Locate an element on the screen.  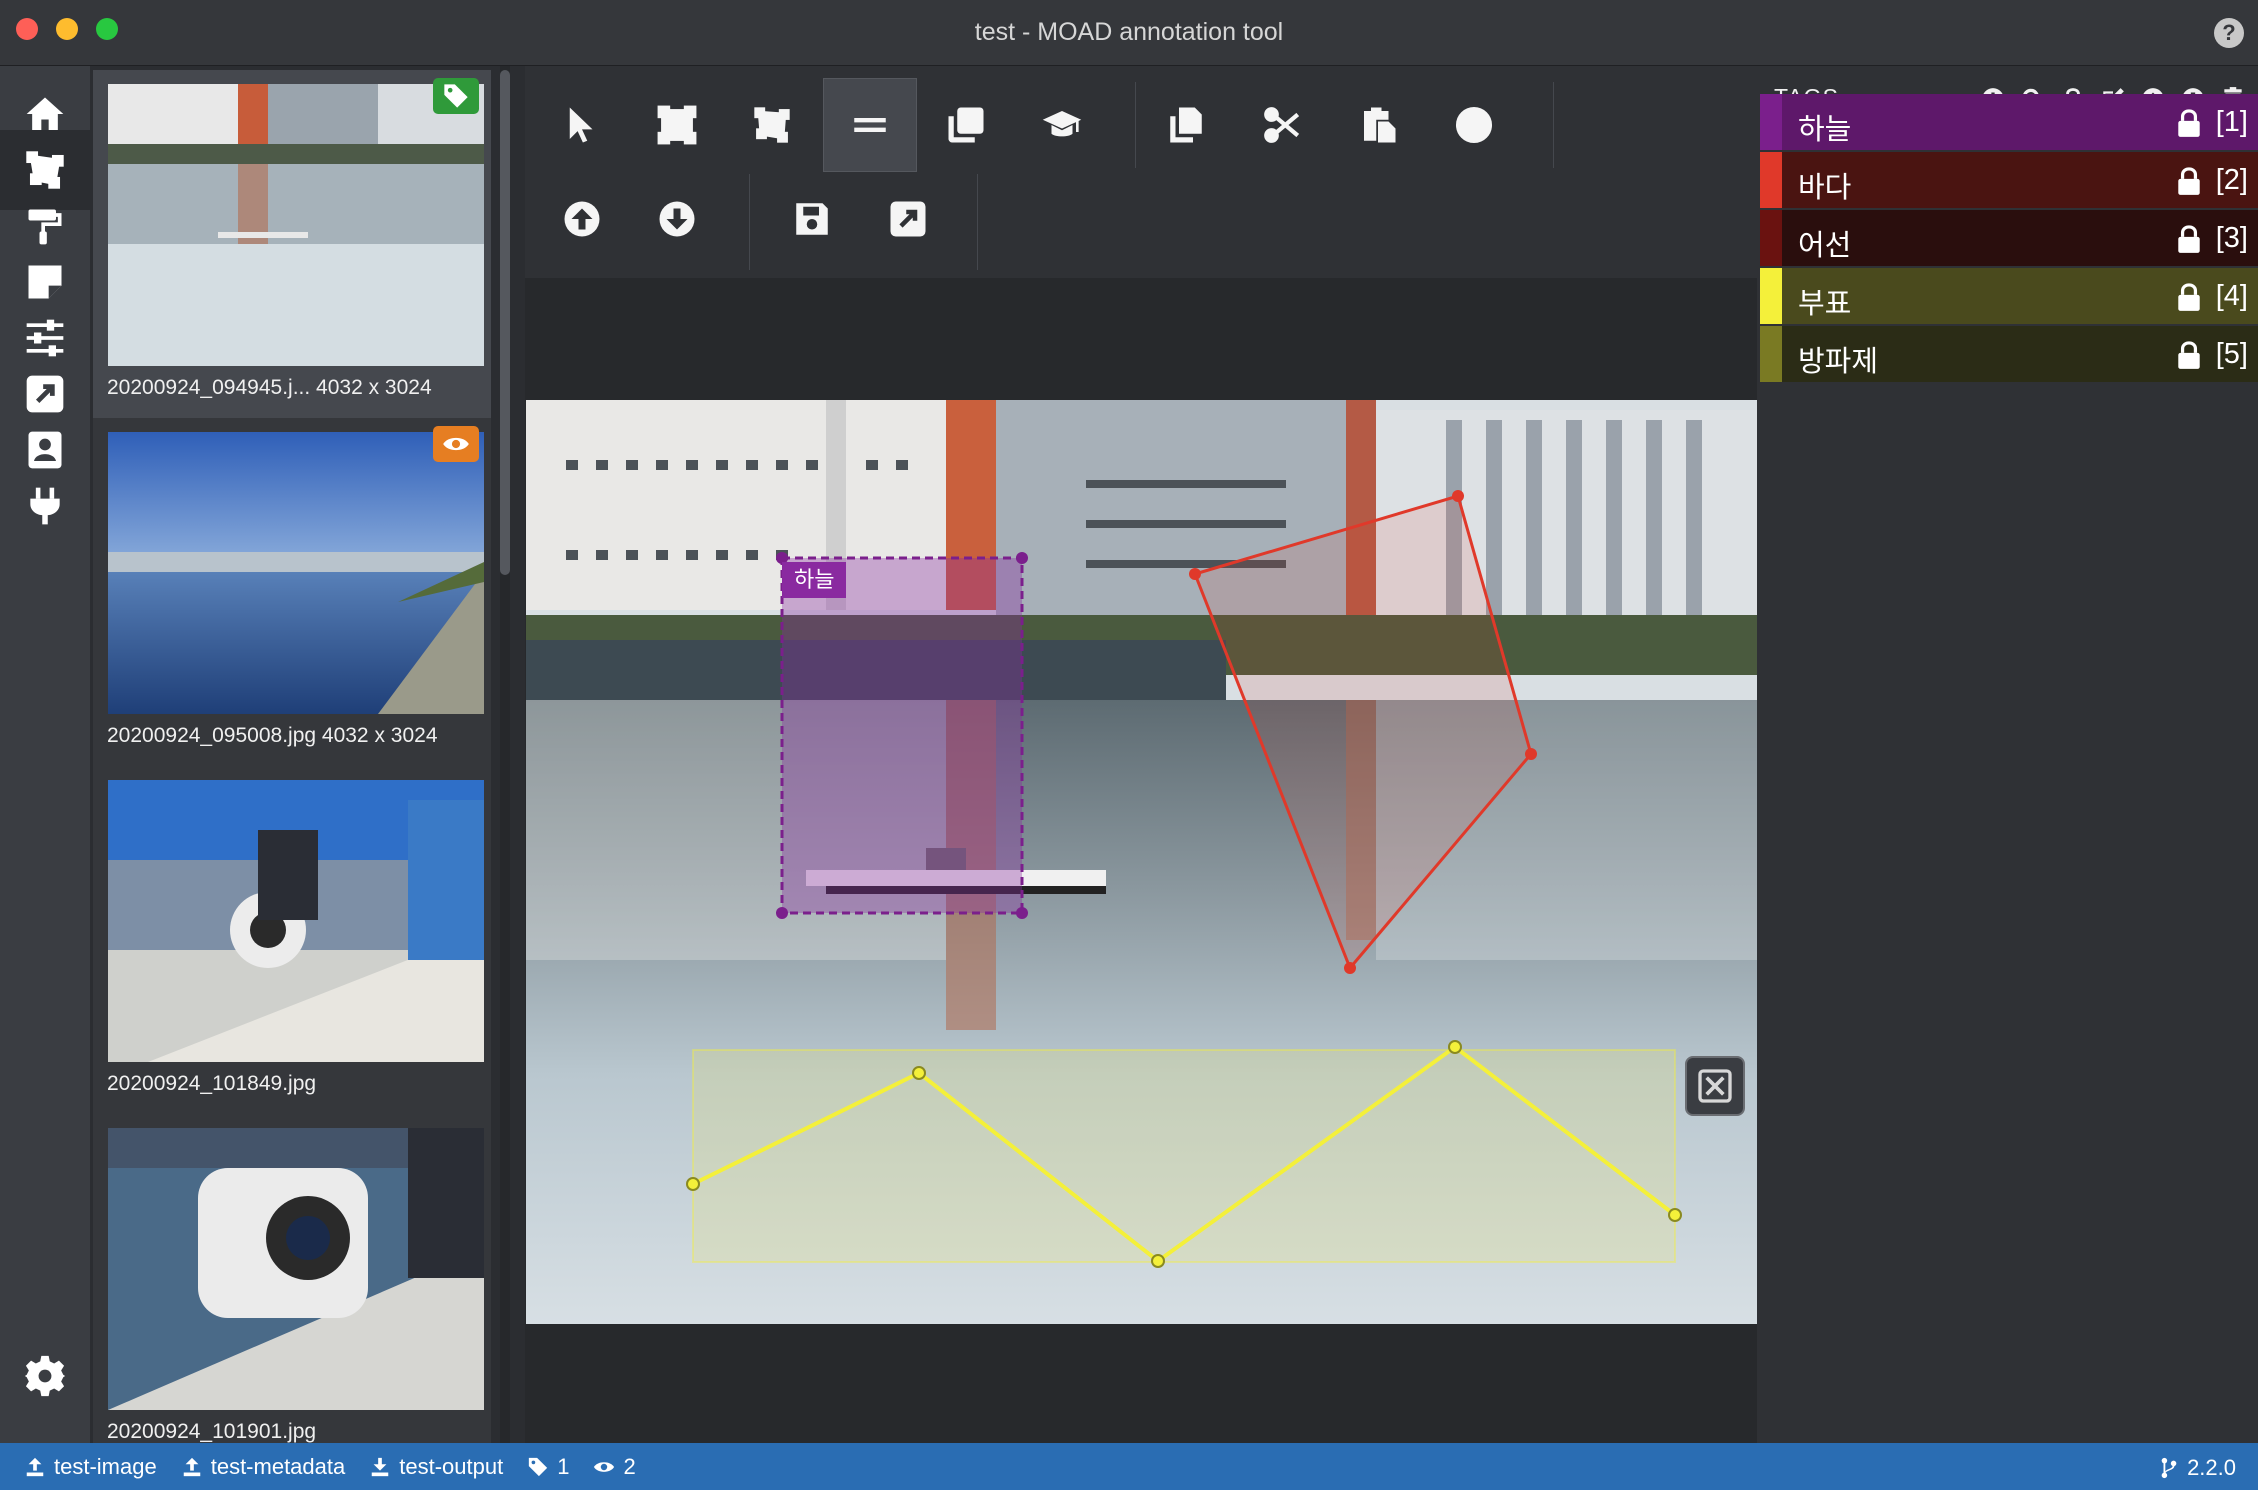
help-icon: ? is located at coordinates (2229, 33).